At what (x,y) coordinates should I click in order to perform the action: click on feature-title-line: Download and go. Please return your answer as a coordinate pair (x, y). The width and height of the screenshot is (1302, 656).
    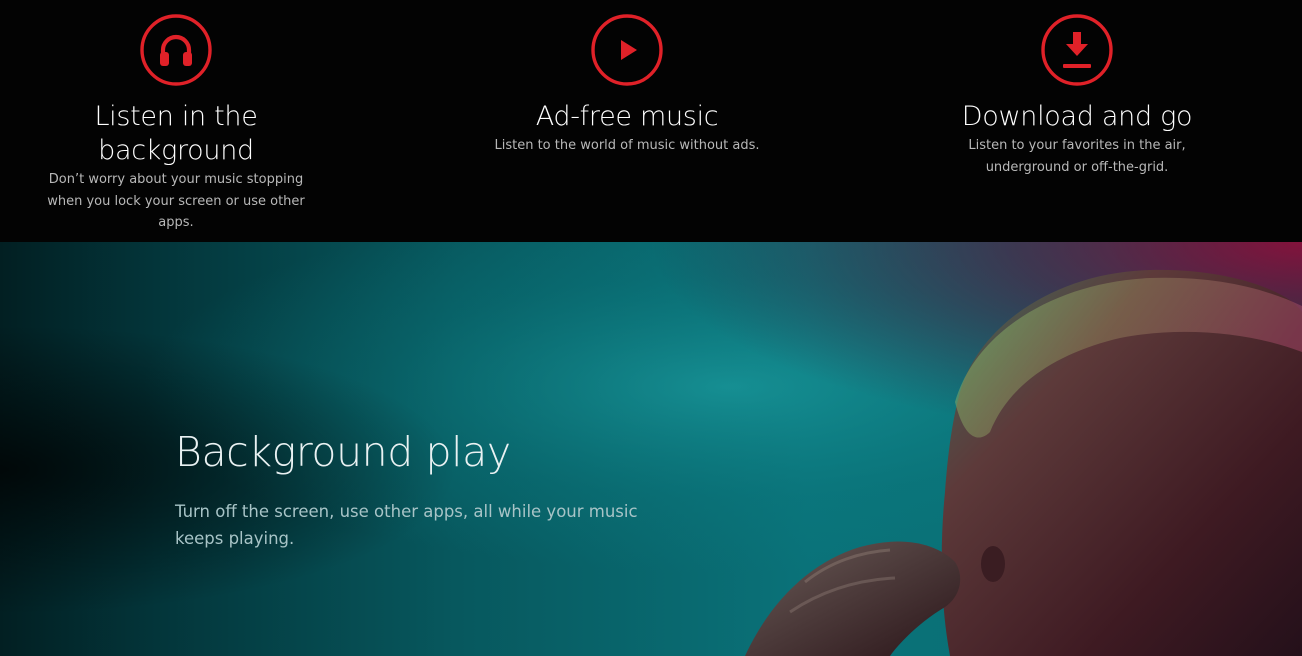
    Looking at the image, I should click on (1077, 116).